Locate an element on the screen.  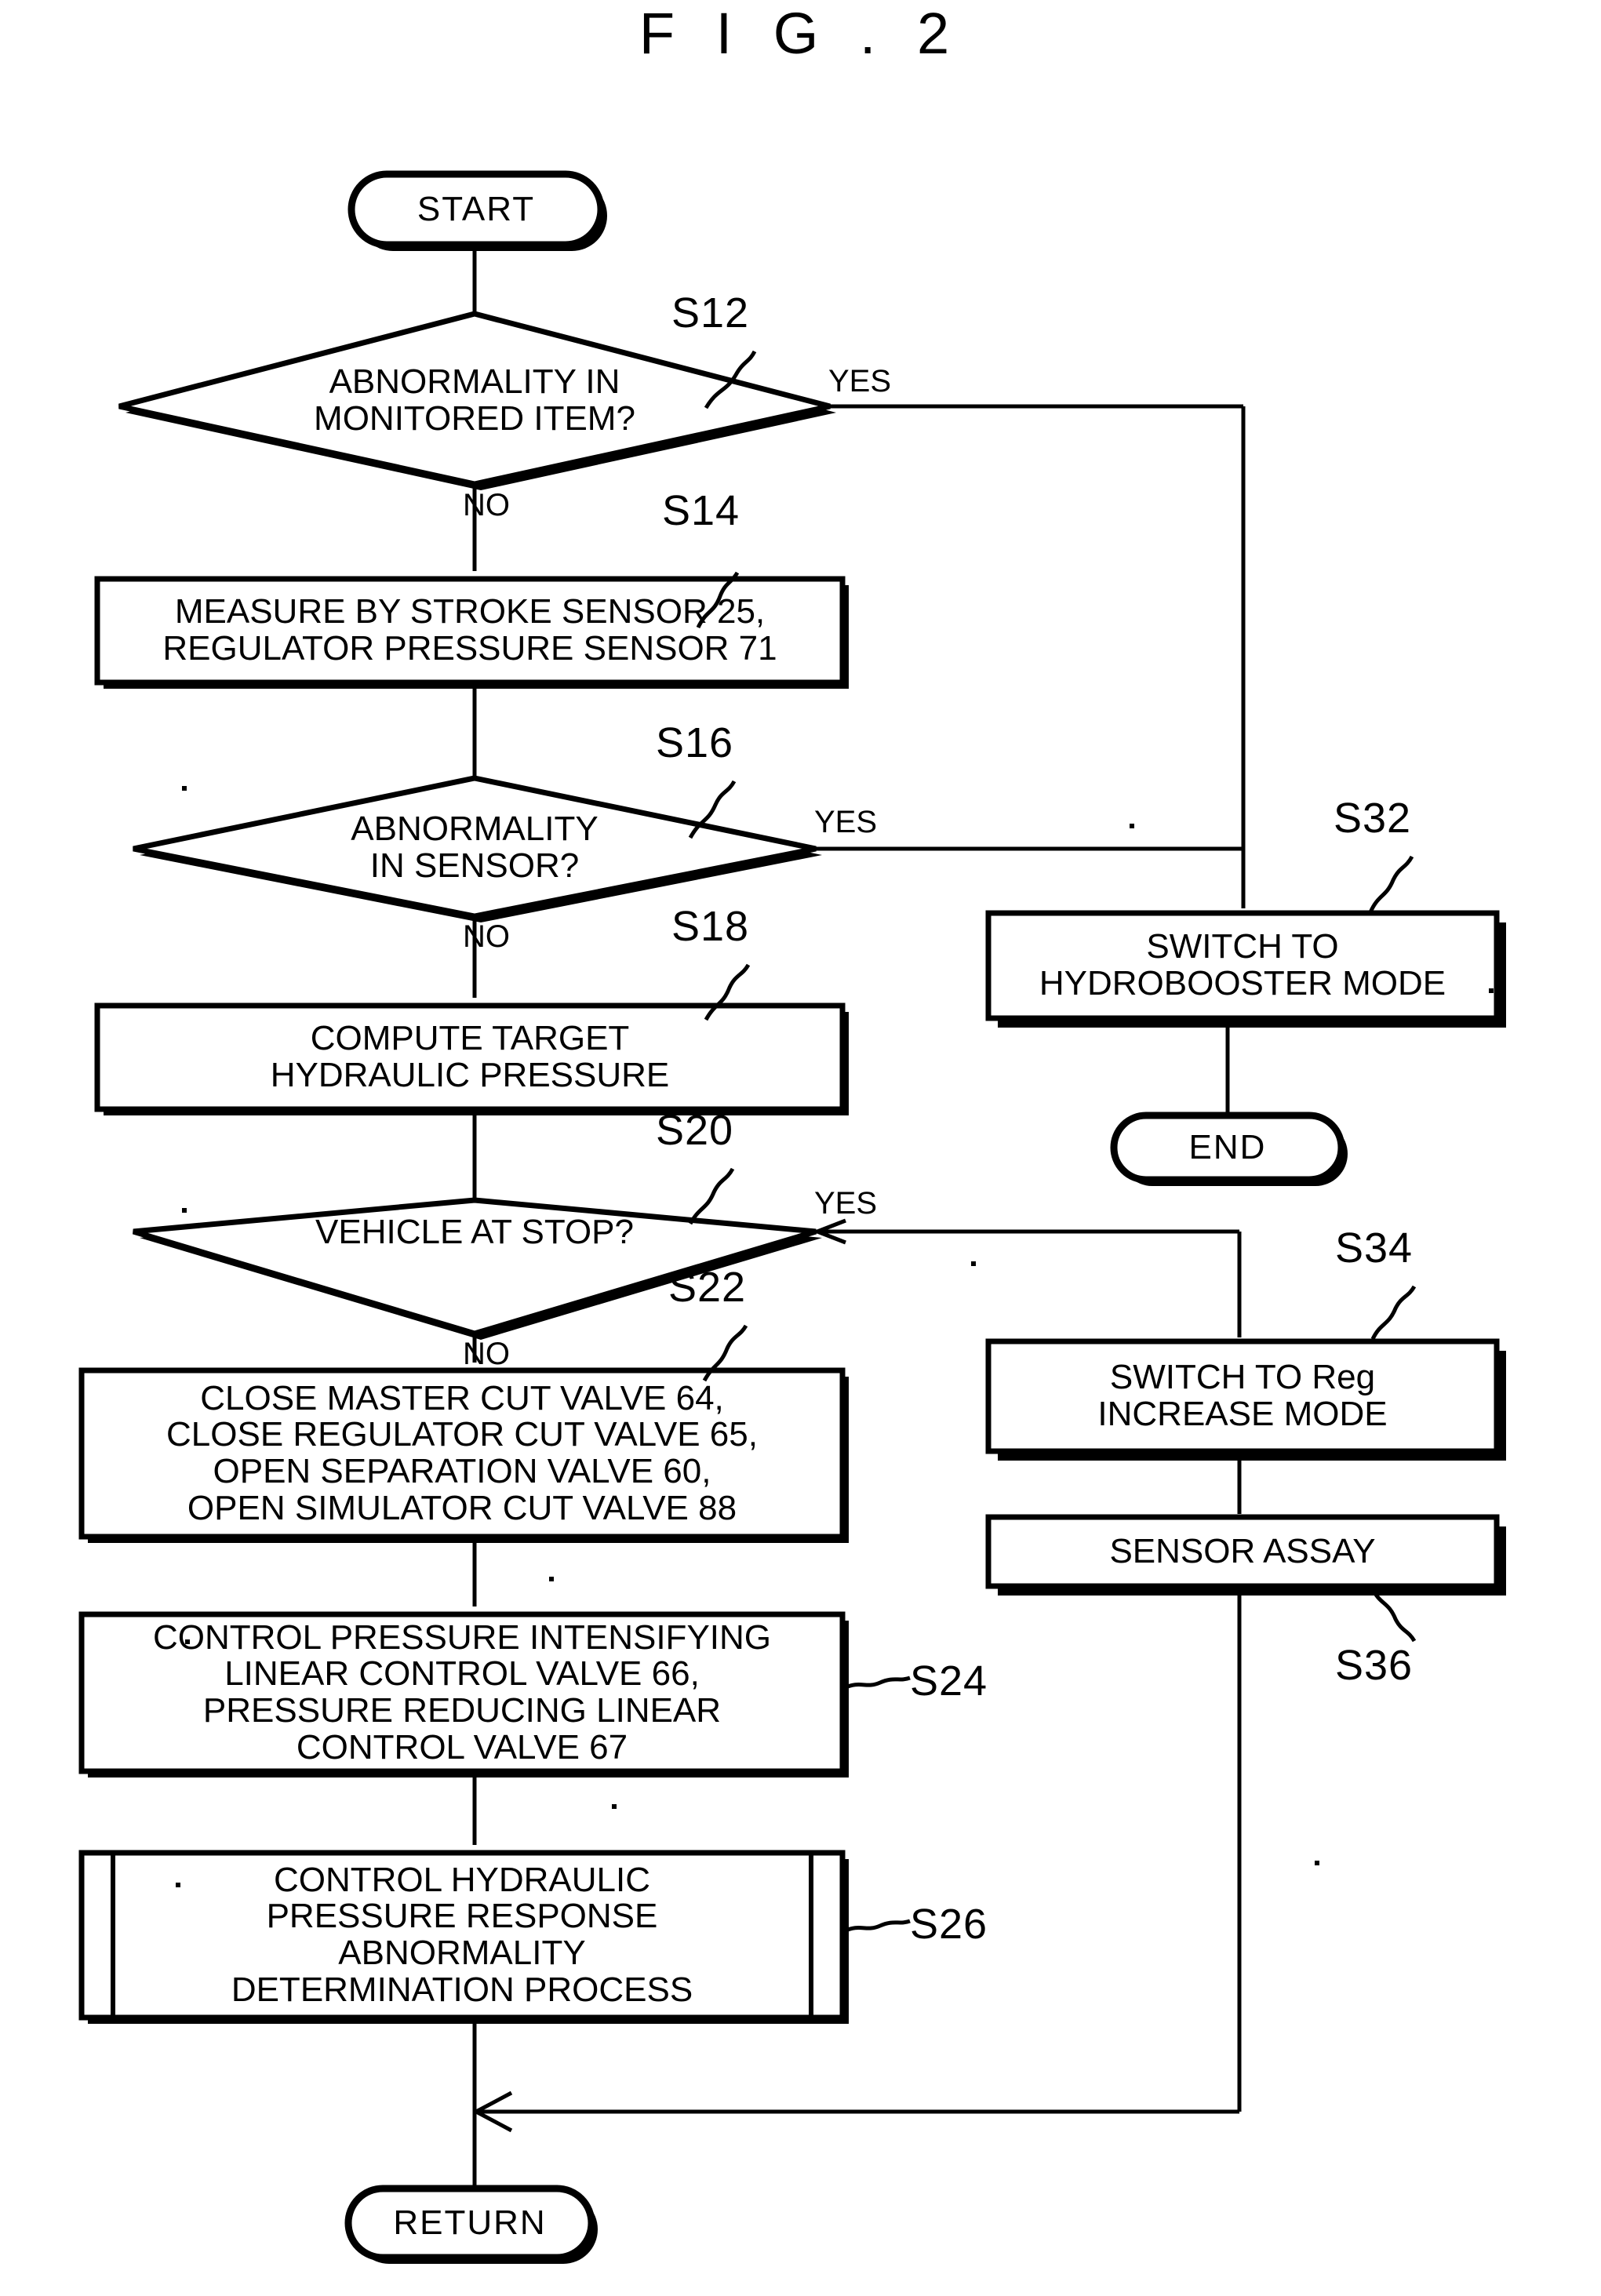
step-id-s34: S34 is located at coordinates (1374, 1248).